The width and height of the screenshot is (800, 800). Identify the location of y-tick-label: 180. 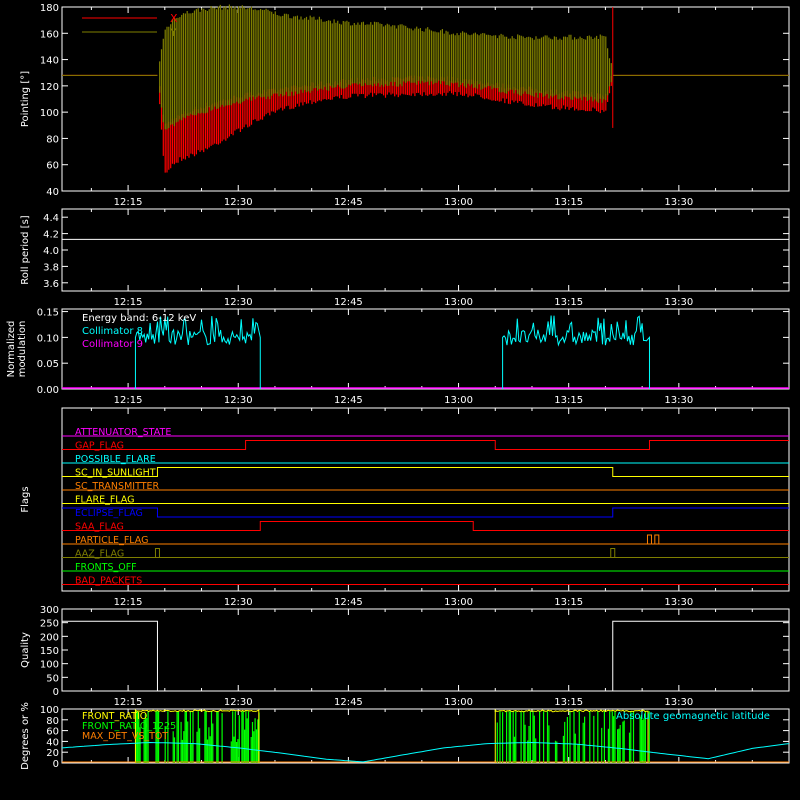
(49, 8).